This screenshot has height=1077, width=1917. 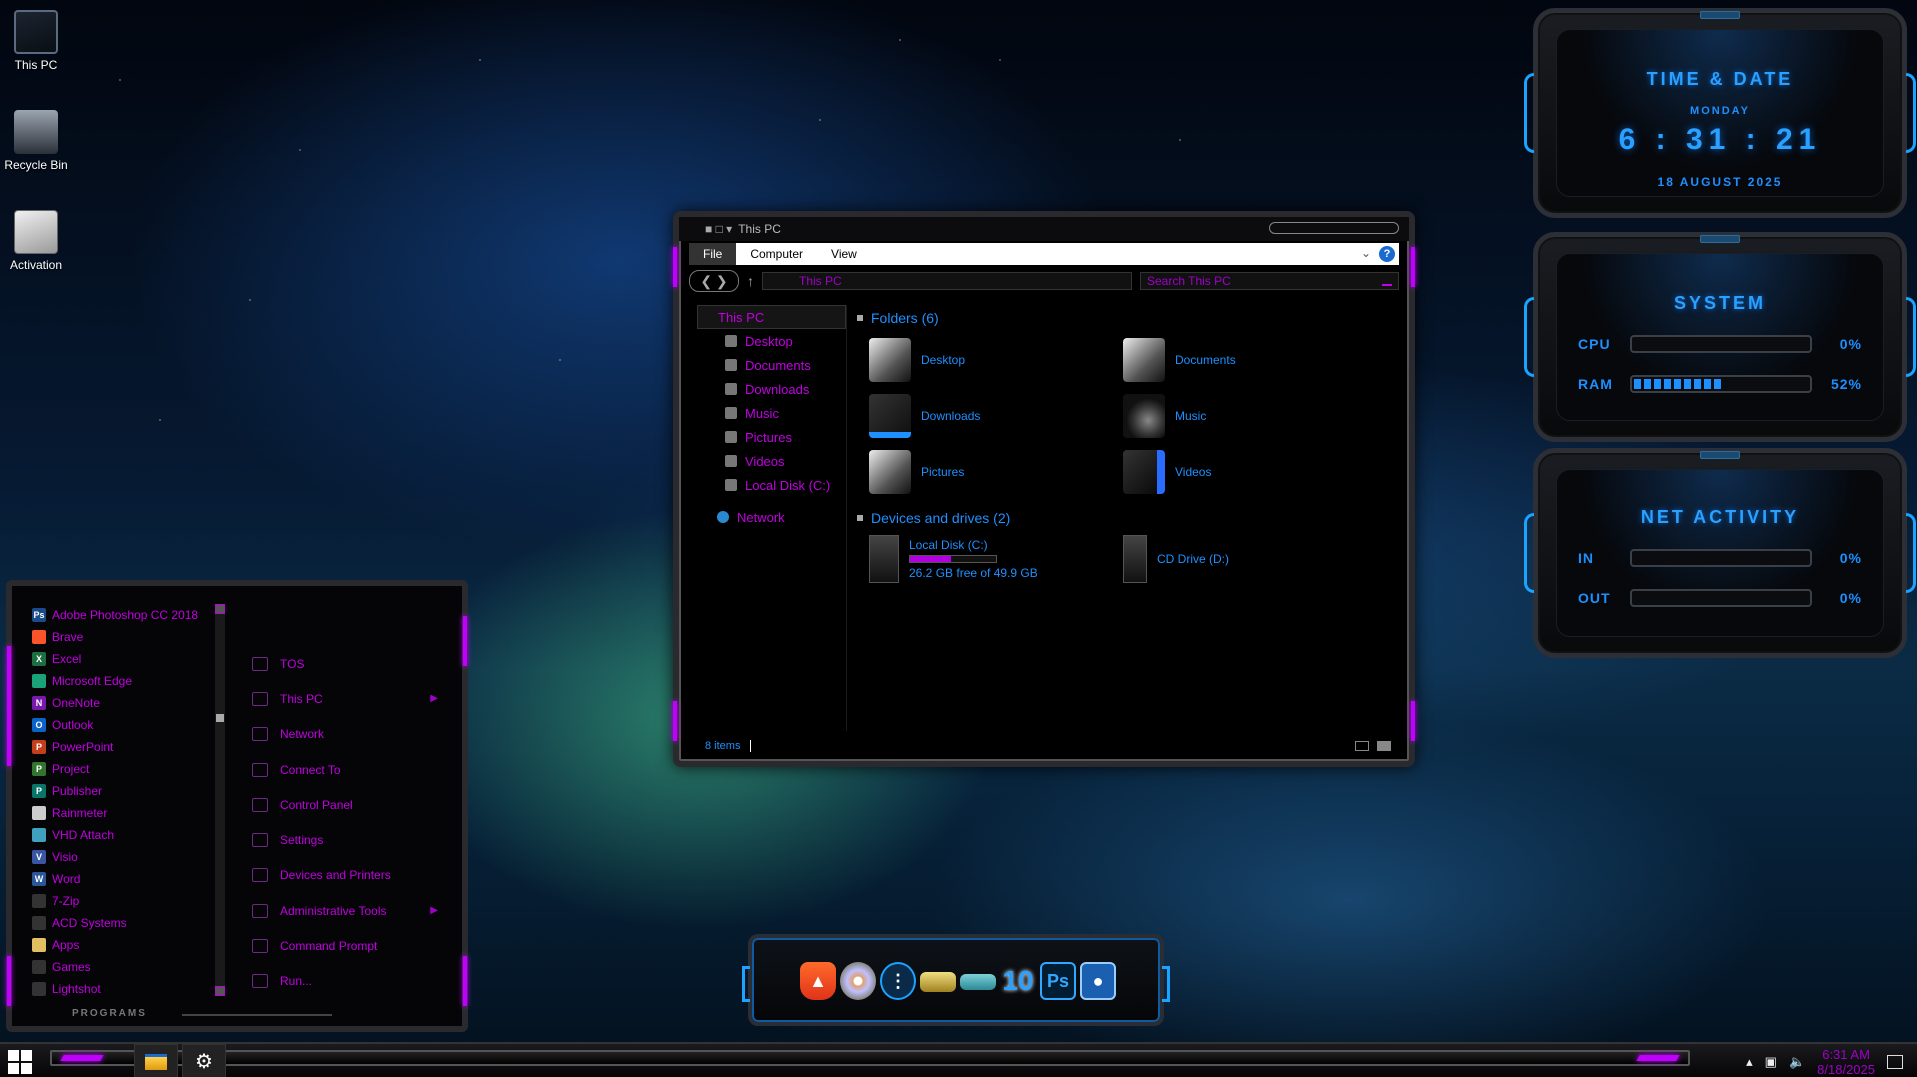 What do you see at coordinates (1269, 281) in the screenshot?
I see `search-input: Search This PC` at bounding box center [1269, 281].